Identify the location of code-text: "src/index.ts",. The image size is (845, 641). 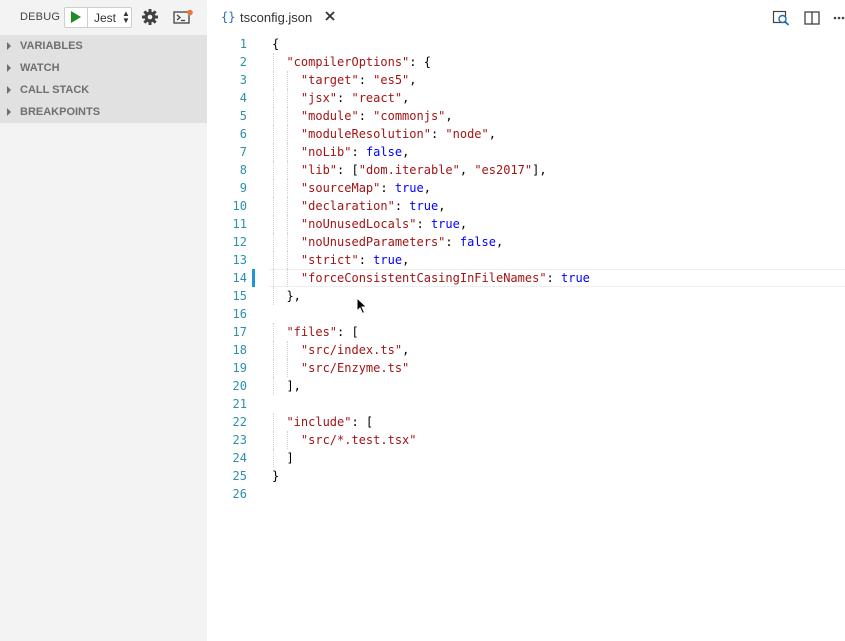
(355, 350).